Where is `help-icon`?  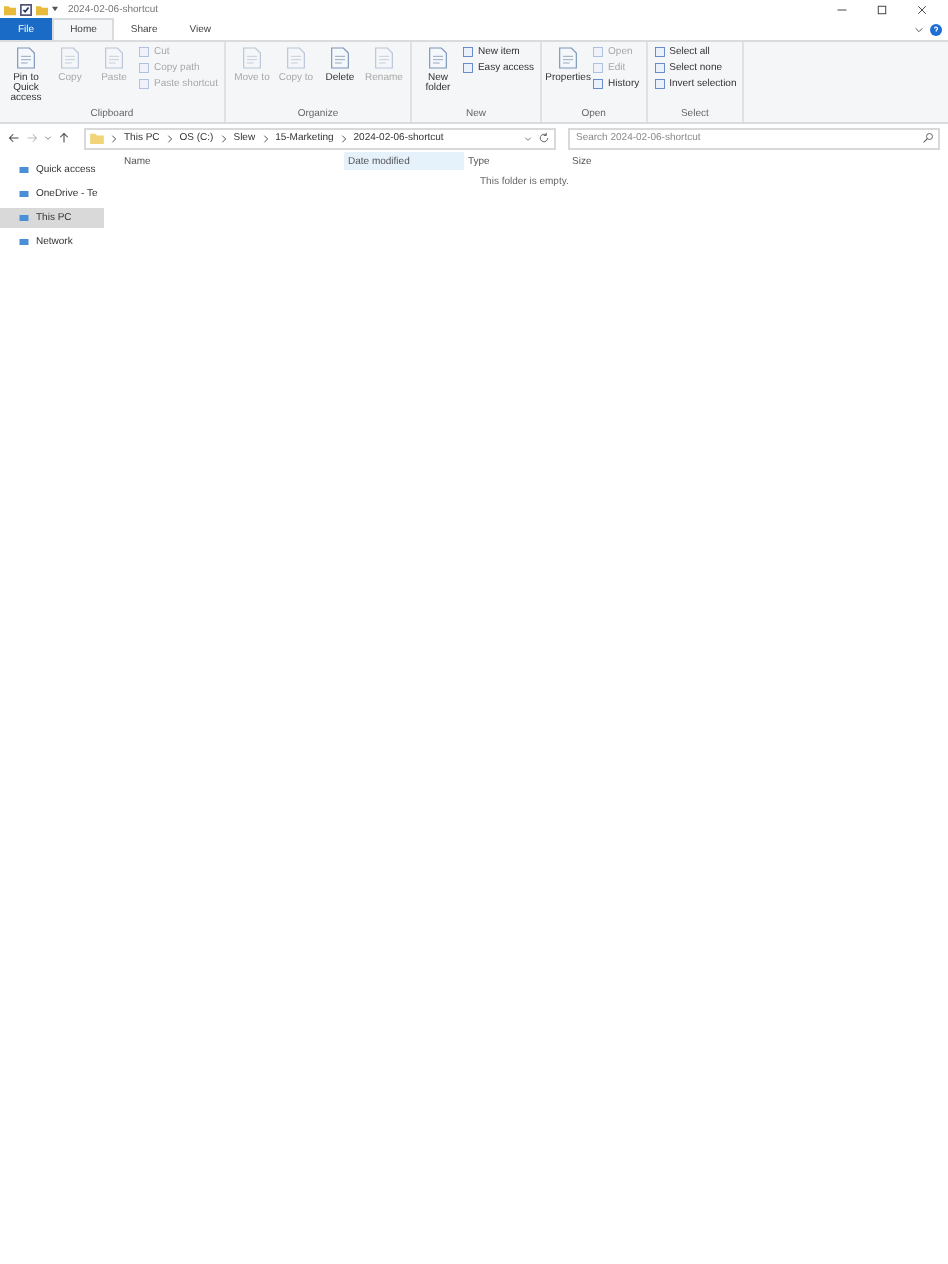 help-icon is located at coordinates (936, 29).